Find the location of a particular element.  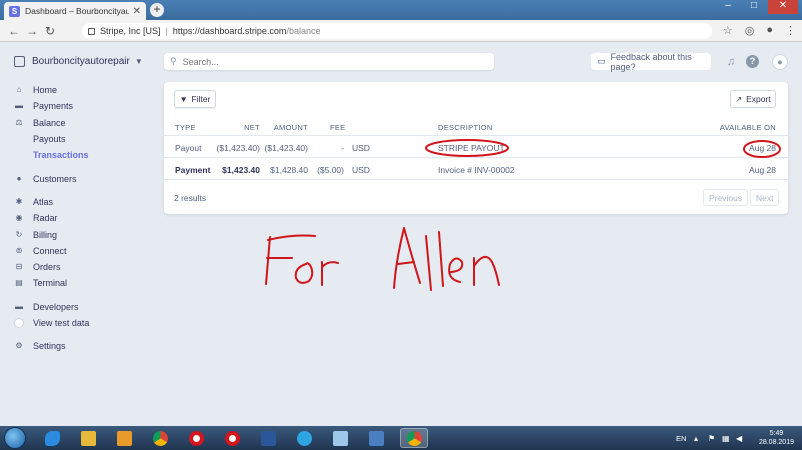

cell-description: STRIPE PAYOUT is located at coordinates (471, 148).